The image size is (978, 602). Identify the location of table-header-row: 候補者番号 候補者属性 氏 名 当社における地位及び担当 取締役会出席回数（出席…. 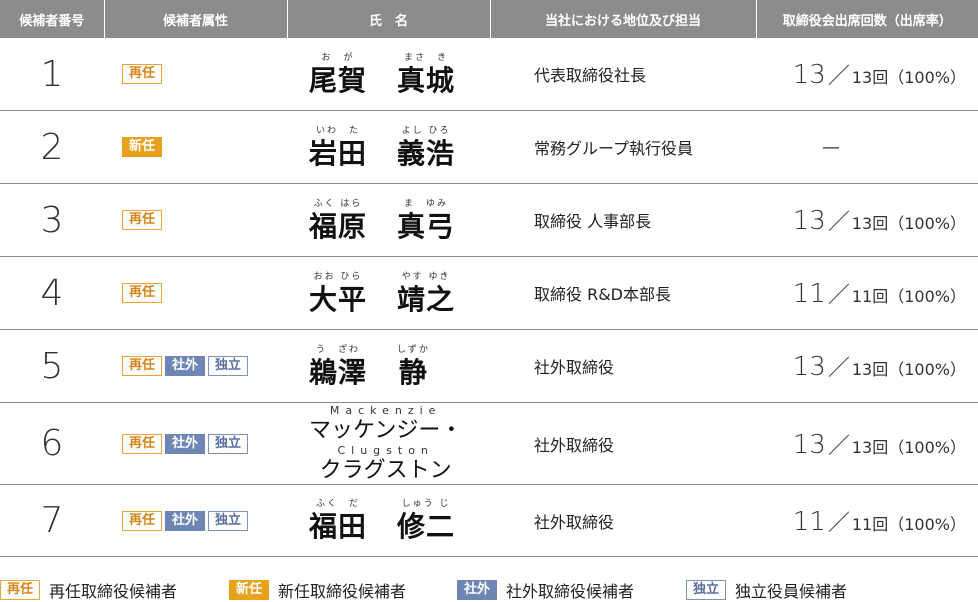
(489, 19).